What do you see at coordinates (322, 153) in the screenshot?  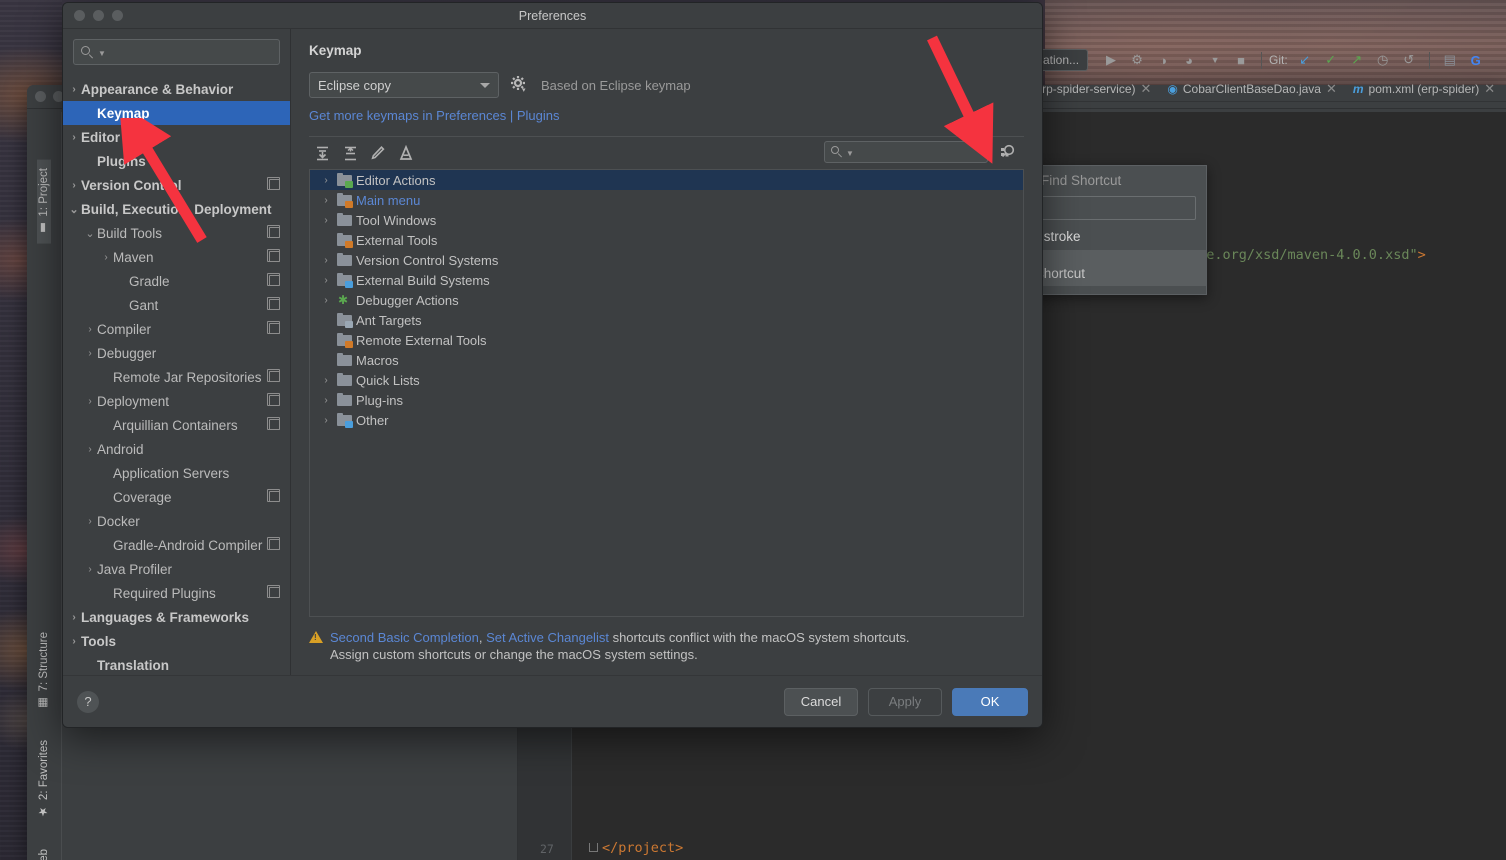 I see `expand-all-icon` at bounding box center [322, 153].